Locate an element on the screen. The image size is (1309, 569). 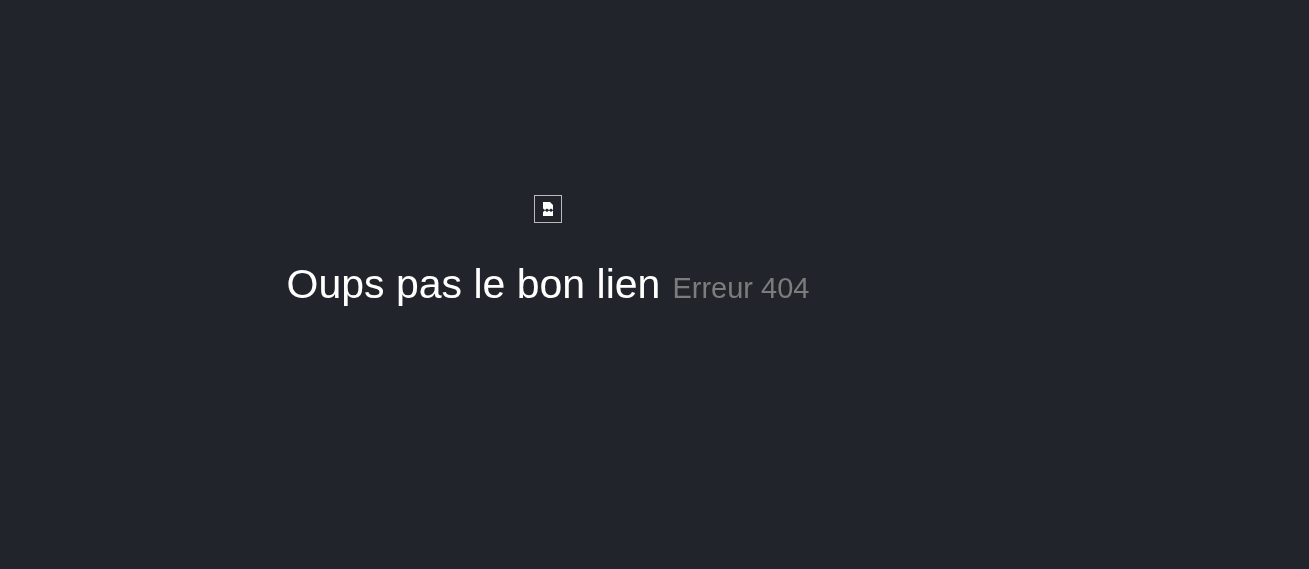
error-code: Erreur 404 is located at coordinates (741, 288).